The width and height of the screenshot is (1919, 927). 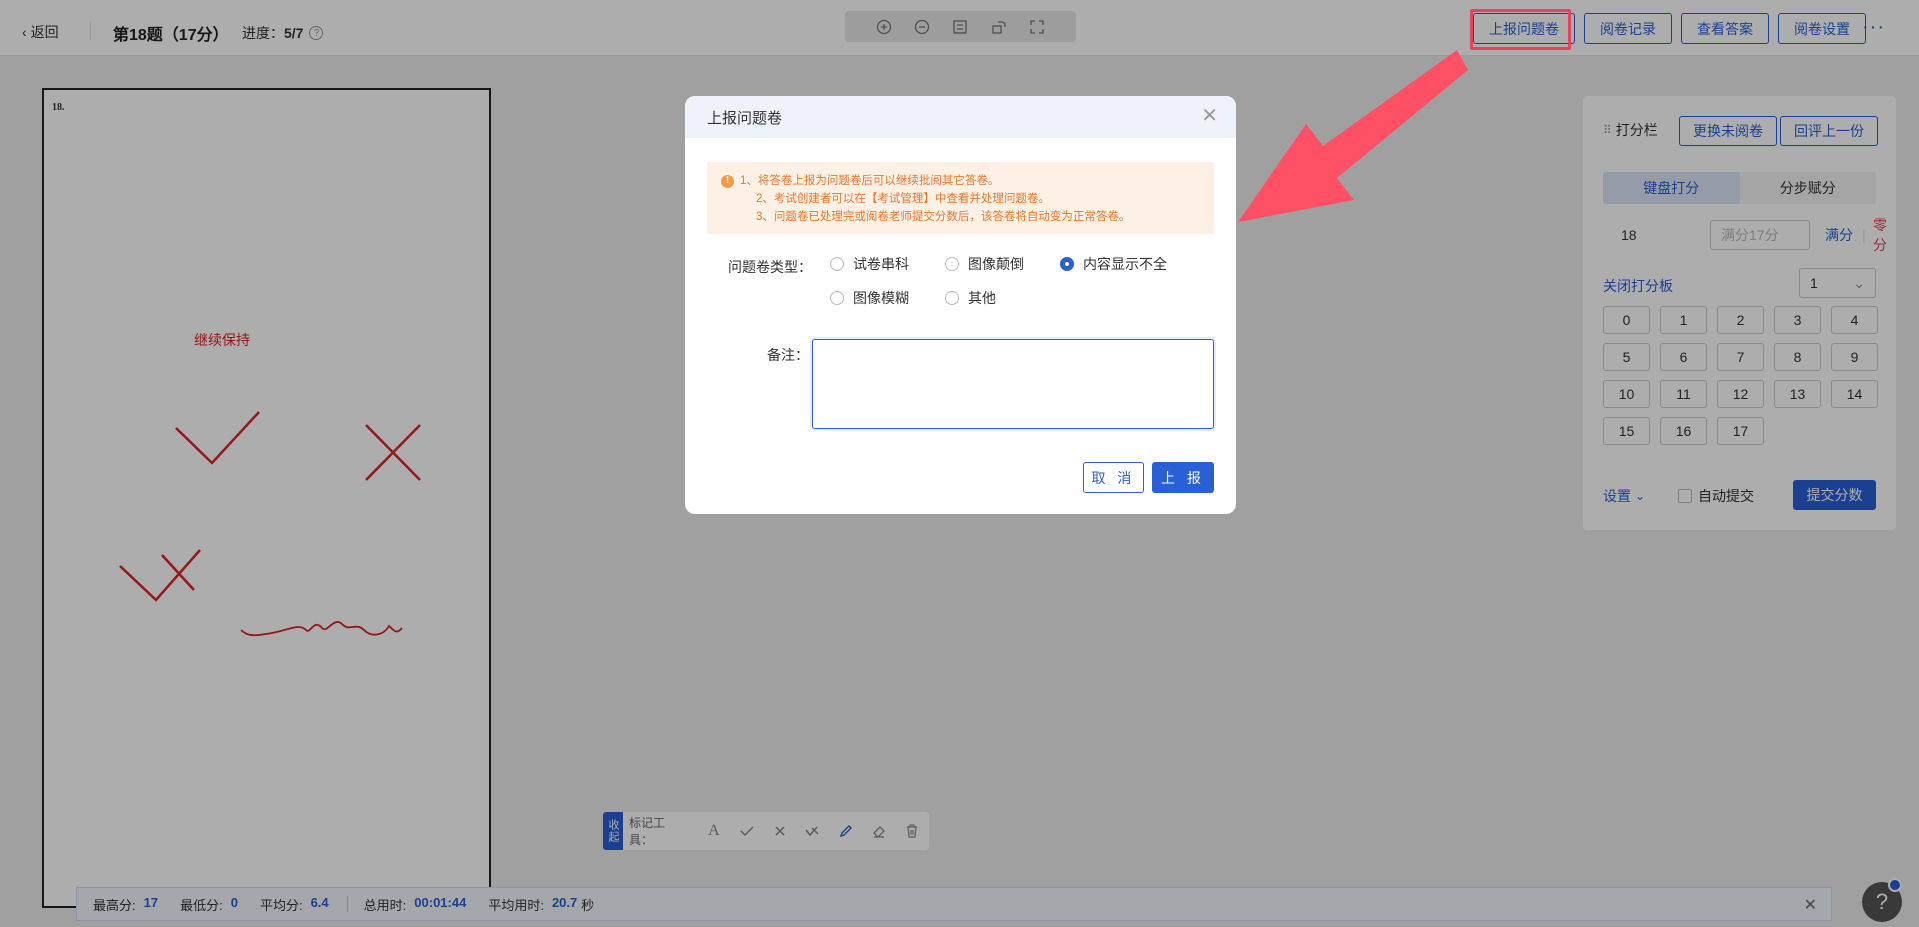 I want to click on radio-option: 试卷串科, so click(x=869, y=264).